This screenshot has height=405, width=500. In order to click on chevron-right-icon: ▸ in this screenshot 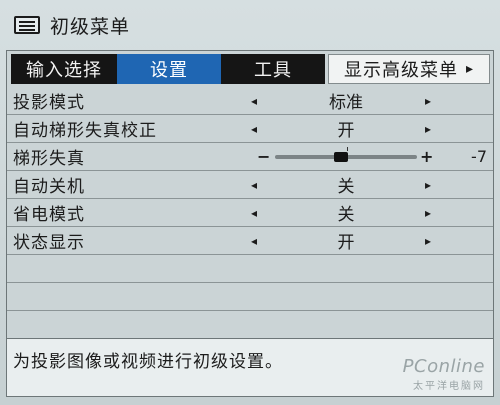, I will do `click(470, 69)`.